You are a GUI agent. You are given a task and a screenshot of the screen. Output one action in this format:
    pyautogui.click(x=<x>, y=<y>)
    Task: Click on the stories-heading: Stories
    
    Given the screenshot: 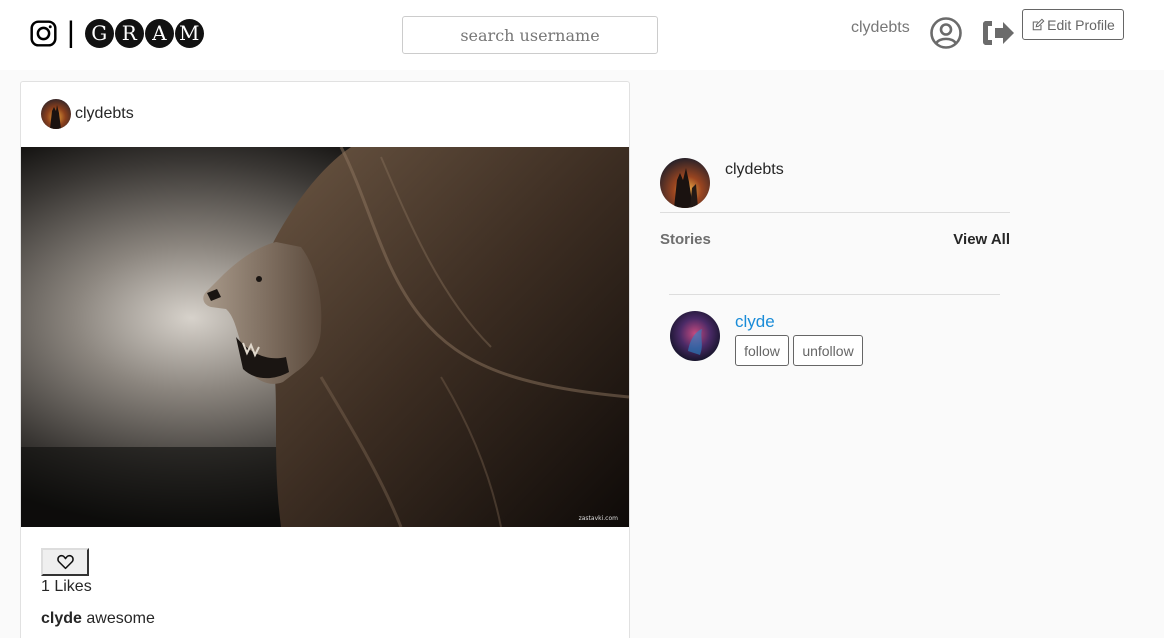 What is the action you would take?
    pyautogui.click(x=685, y=239)
    